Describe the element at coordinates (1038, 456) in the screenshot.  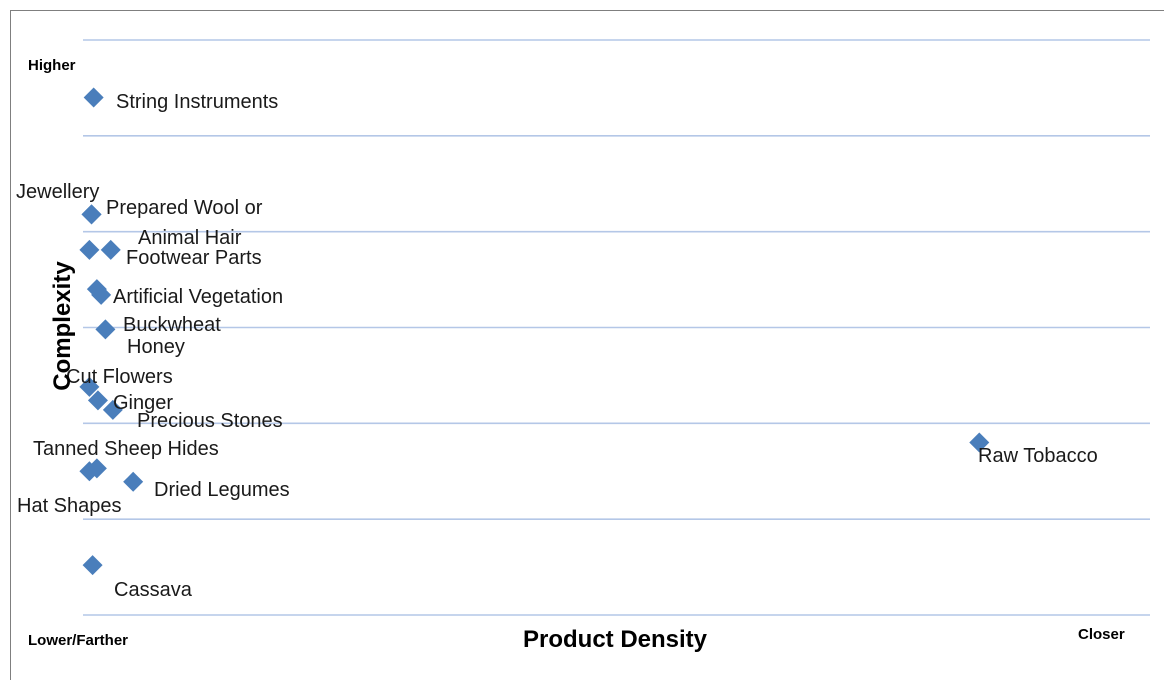
I see `data-label: Raw Tobacco` at that location.